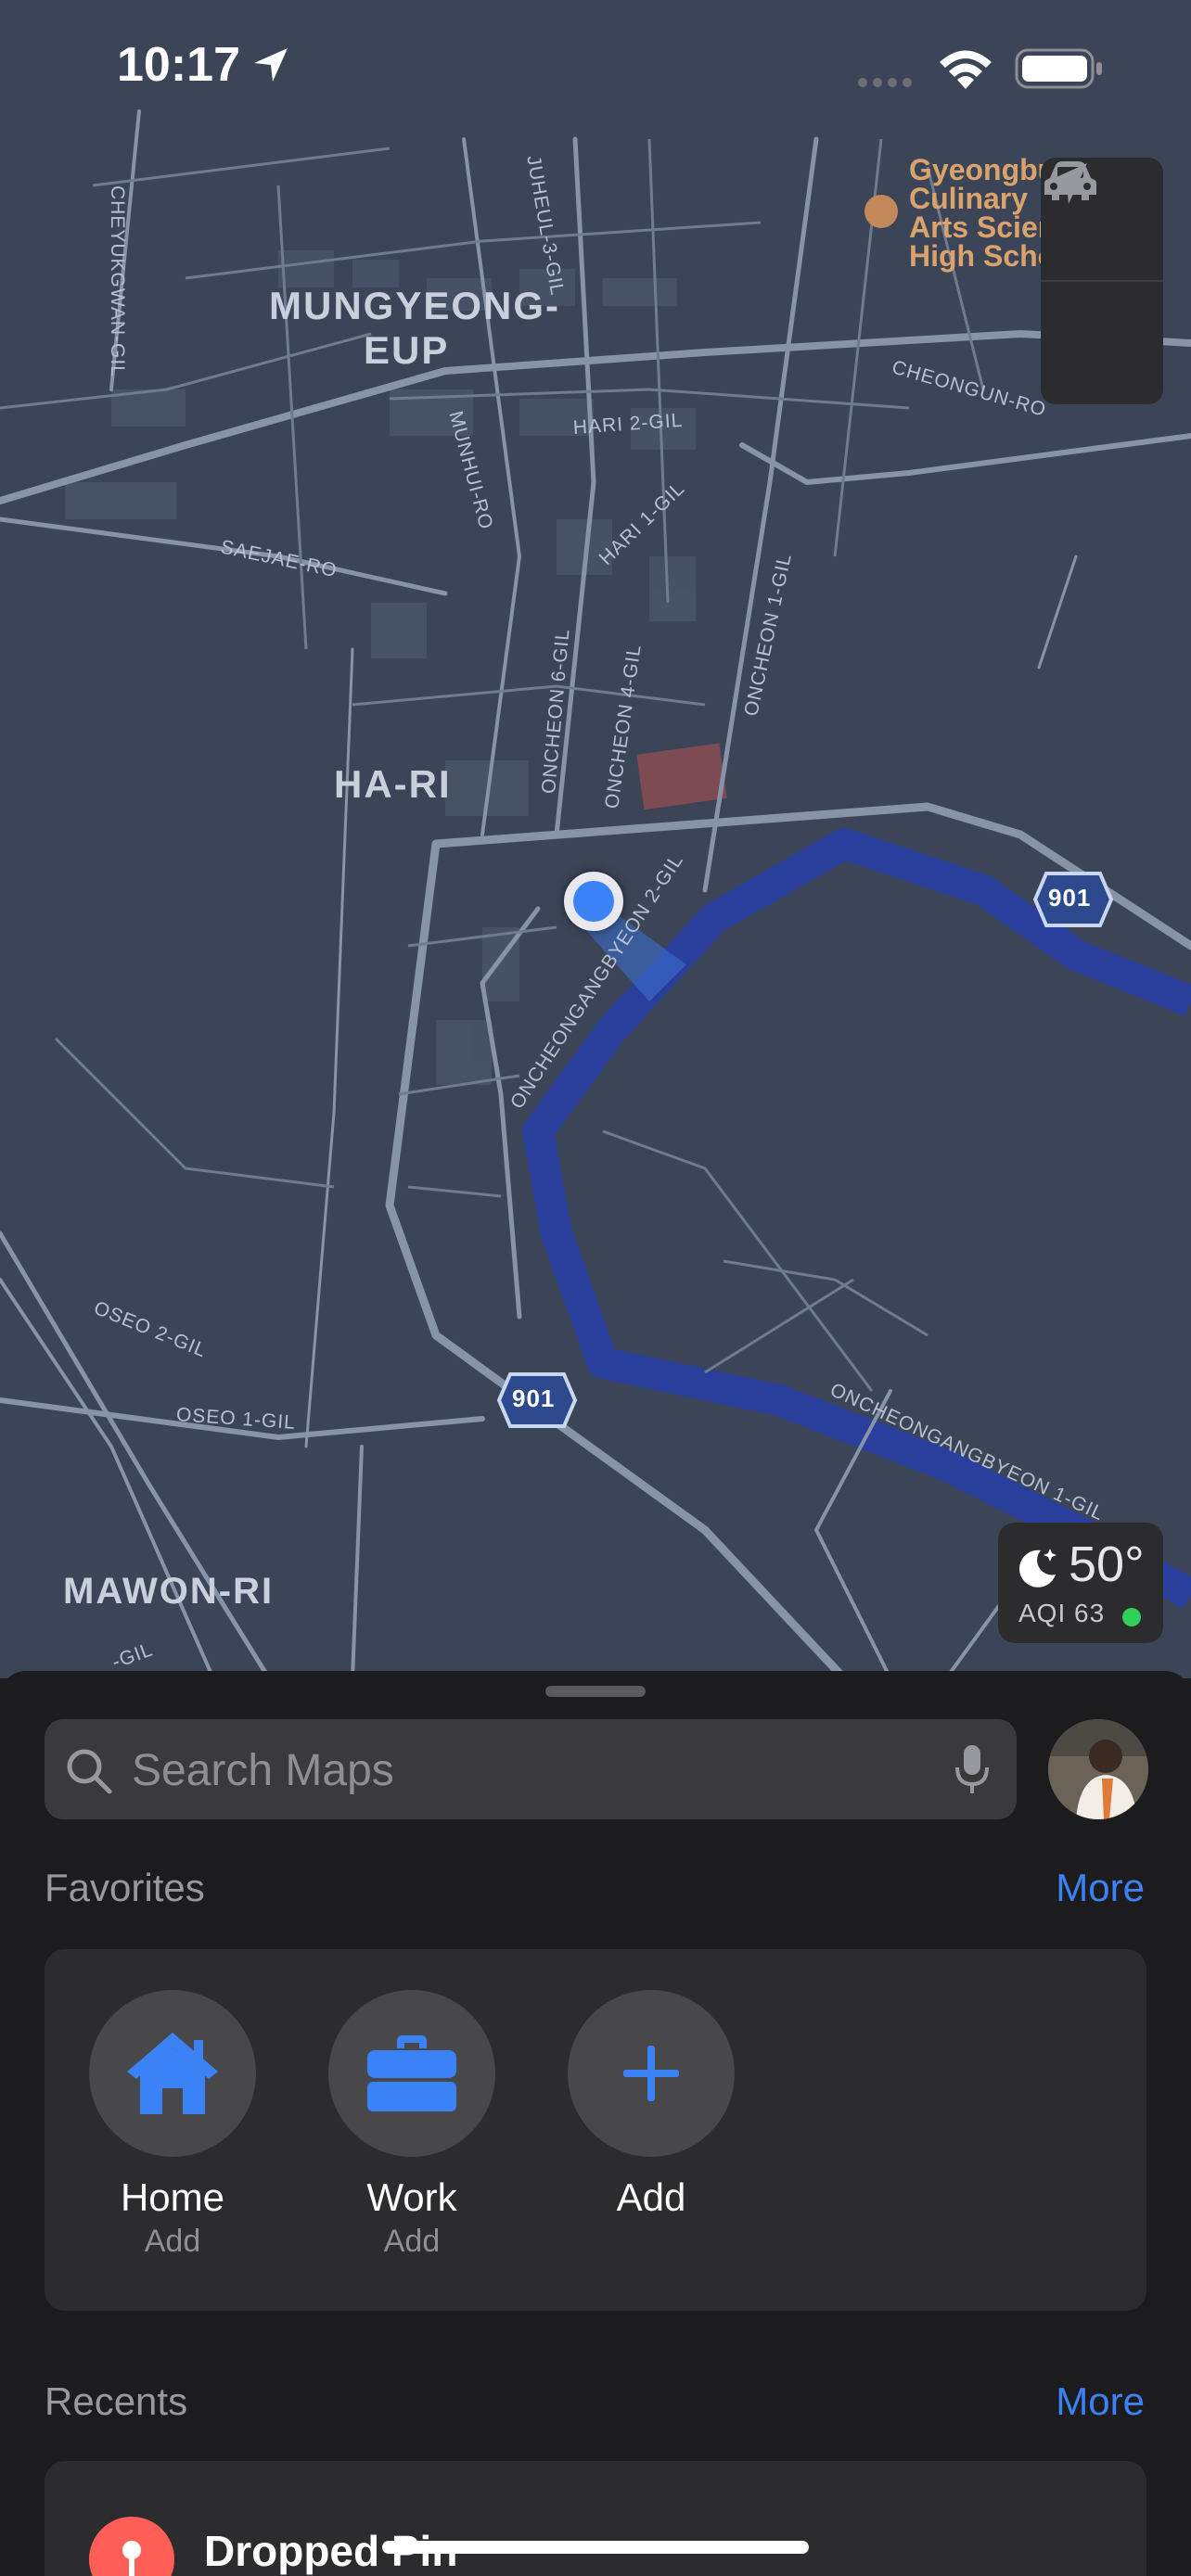  What do you see at coordinates (966, 69) in the screenshot?
I see `wifi-icon` at bounding box center [966, 69].